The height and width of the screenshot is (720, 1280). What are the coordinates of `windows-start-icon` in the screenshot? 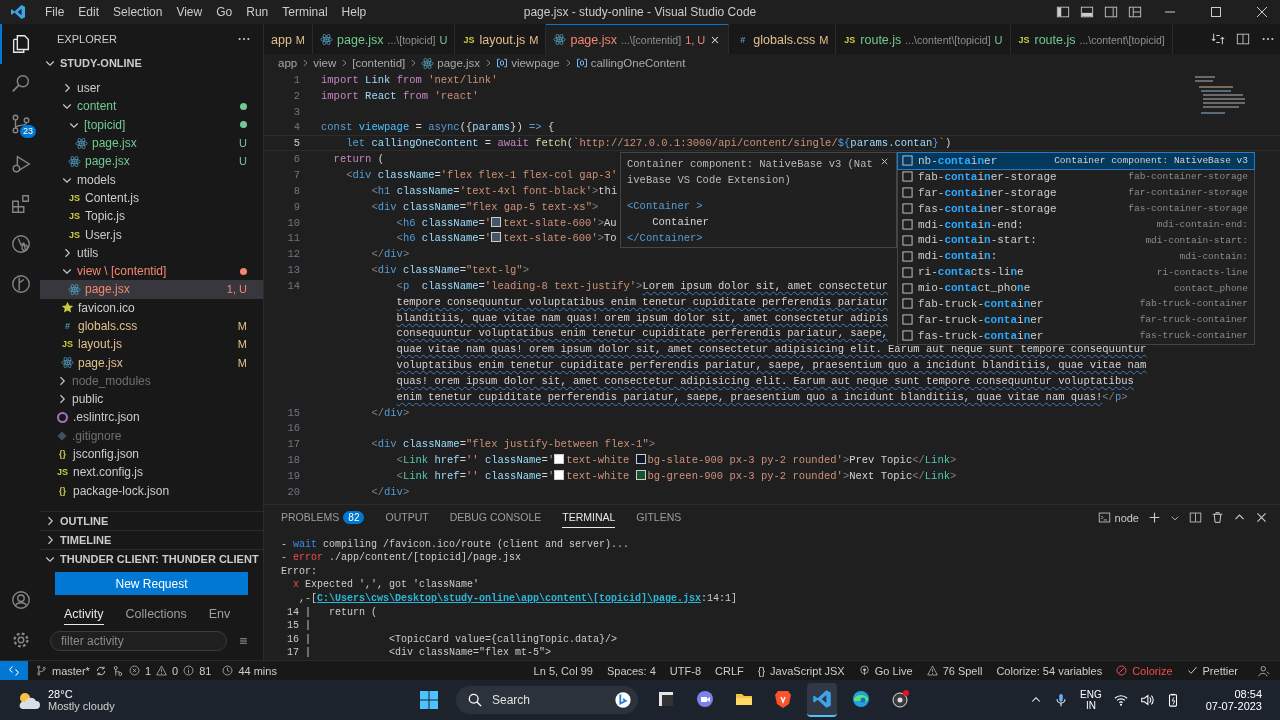 It's located at (429, 700).